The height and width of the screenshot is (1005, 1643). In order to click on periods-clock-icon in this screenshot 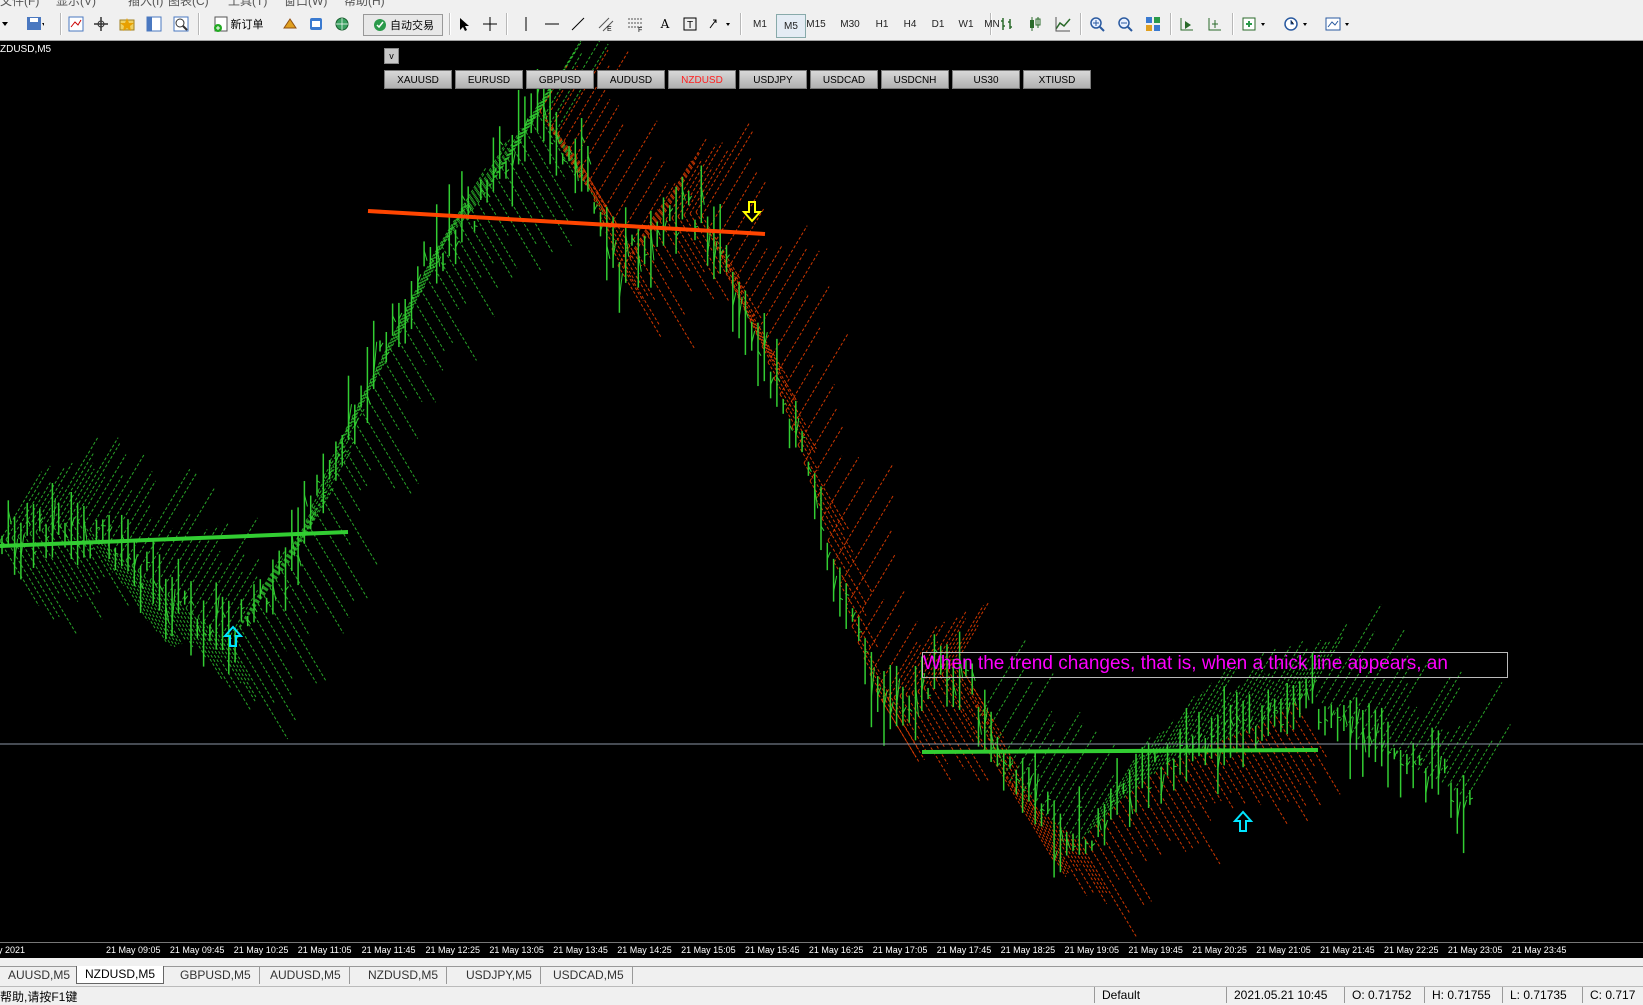, I will do `click(1297, 24)`.